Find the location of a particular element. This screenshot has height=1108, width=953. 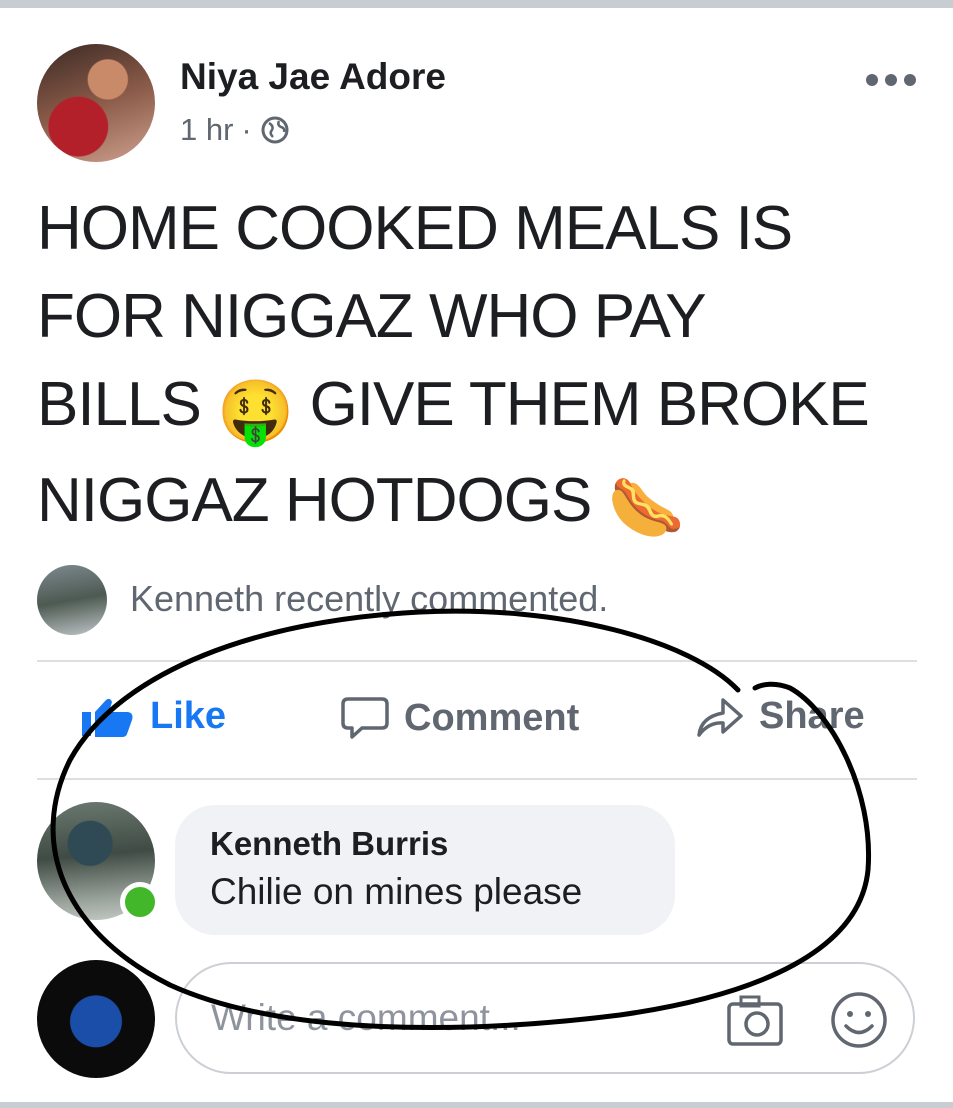

comment-icon is located at coordinates (365, 718).